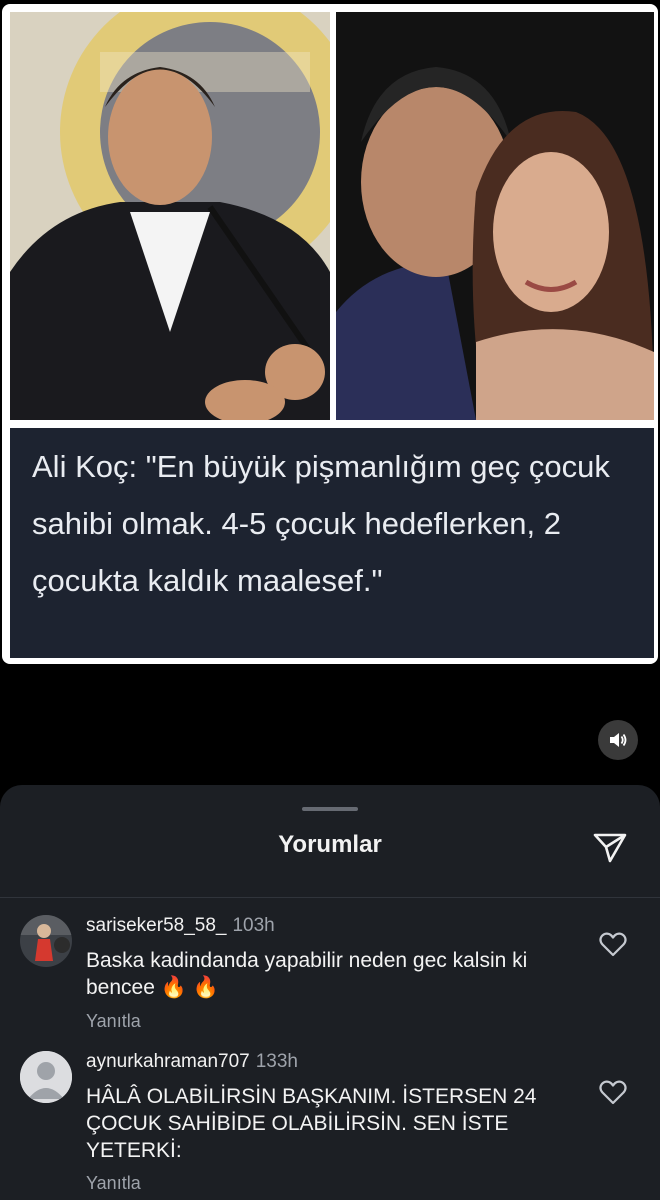 This screenshot has height=1200, width=660. I want to click on comment-time: 103h, so click(253, 925).